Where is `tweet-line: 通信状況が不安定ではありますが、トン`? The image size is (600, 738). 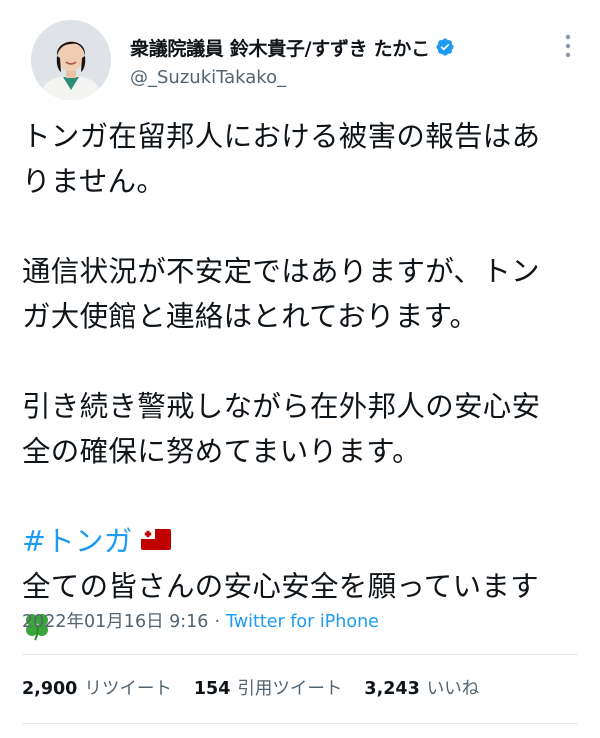
tweet-line: 通信状況が不安定ではありますが、トン is located at coordinates (281, 271).